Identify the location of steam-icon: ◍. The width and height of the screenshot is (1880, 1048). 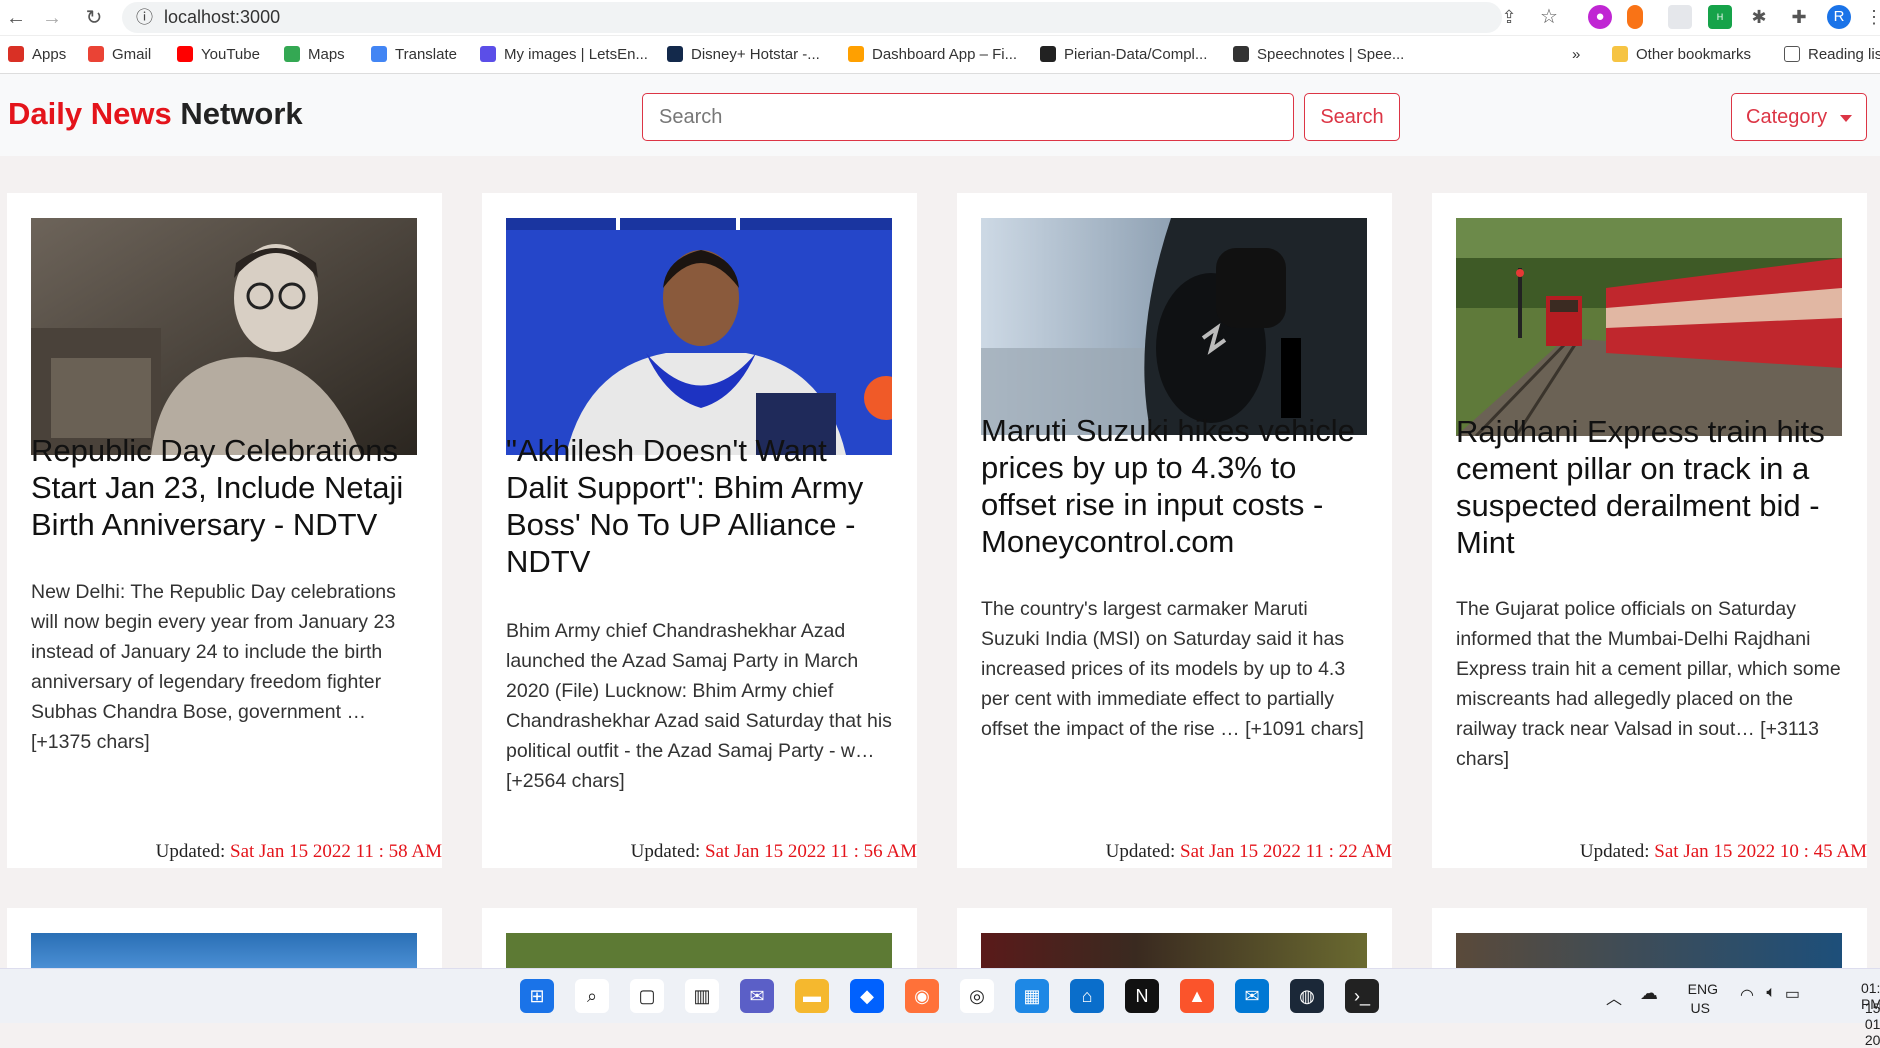
(1307, 996).